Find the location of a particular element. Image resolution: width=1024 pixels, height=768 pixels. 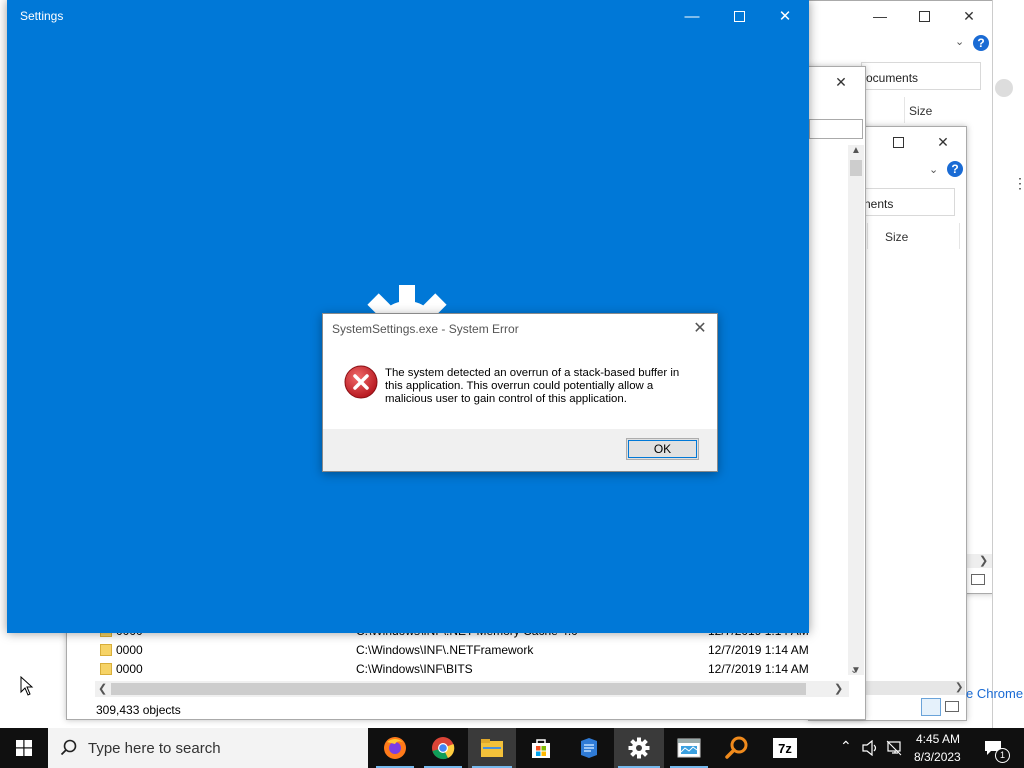

scroll-left-arrow: ❮ is located at coordinates (102, 688).